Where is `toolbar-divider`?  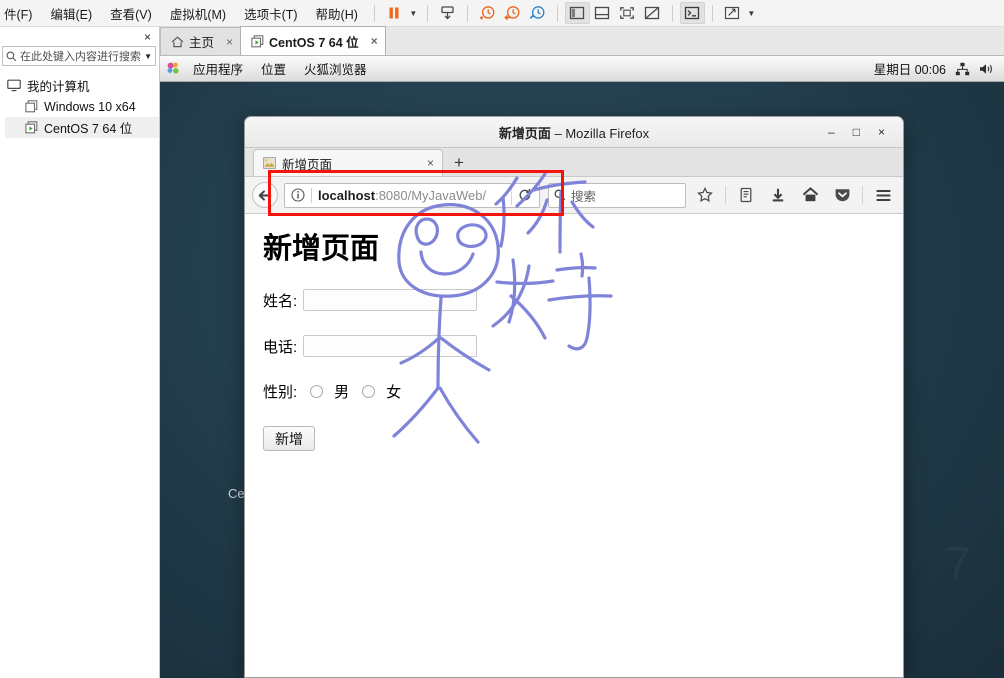
toolbar-divider is located at coordinates (725, 195).